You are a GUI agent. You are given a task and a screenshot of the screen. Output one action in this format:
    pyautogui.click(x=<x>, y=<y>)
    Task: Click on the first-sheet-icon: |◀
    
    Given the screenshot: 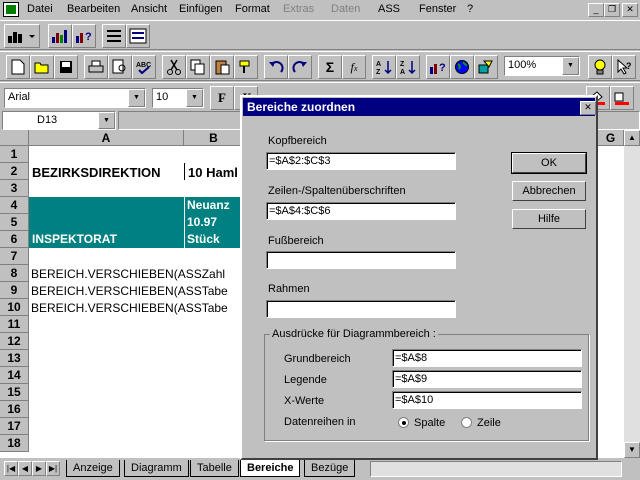 What is the action you would take?
    pyautogui.click(x=11, y=468)
    